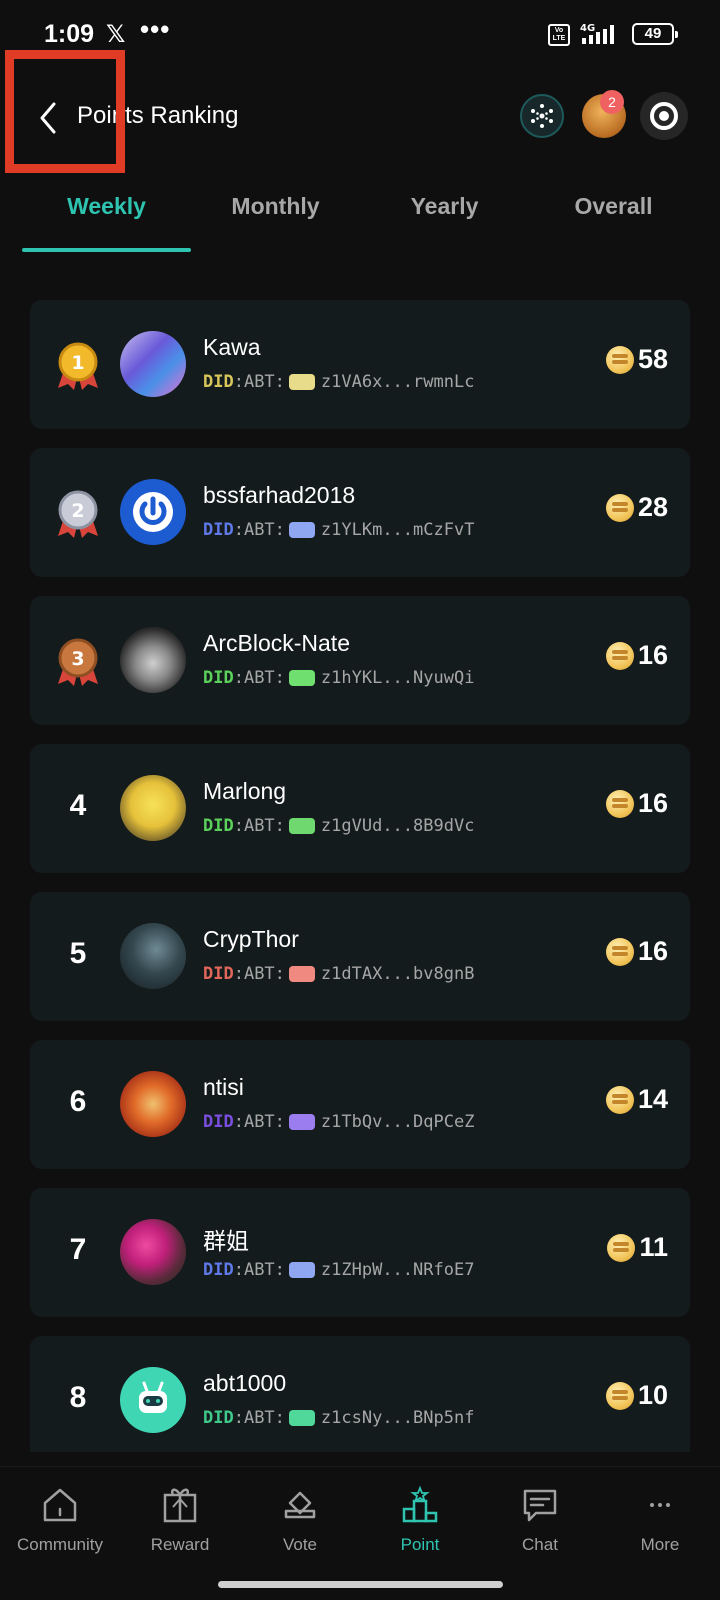 The width and height of the screenshot is (720, 1600). Describe the element at coordinates (360, 1394) in the screenshot. I see `ranking-row: 8 abt1000 DID :ABT: z1csNy...BNp5nf 10` at that location.